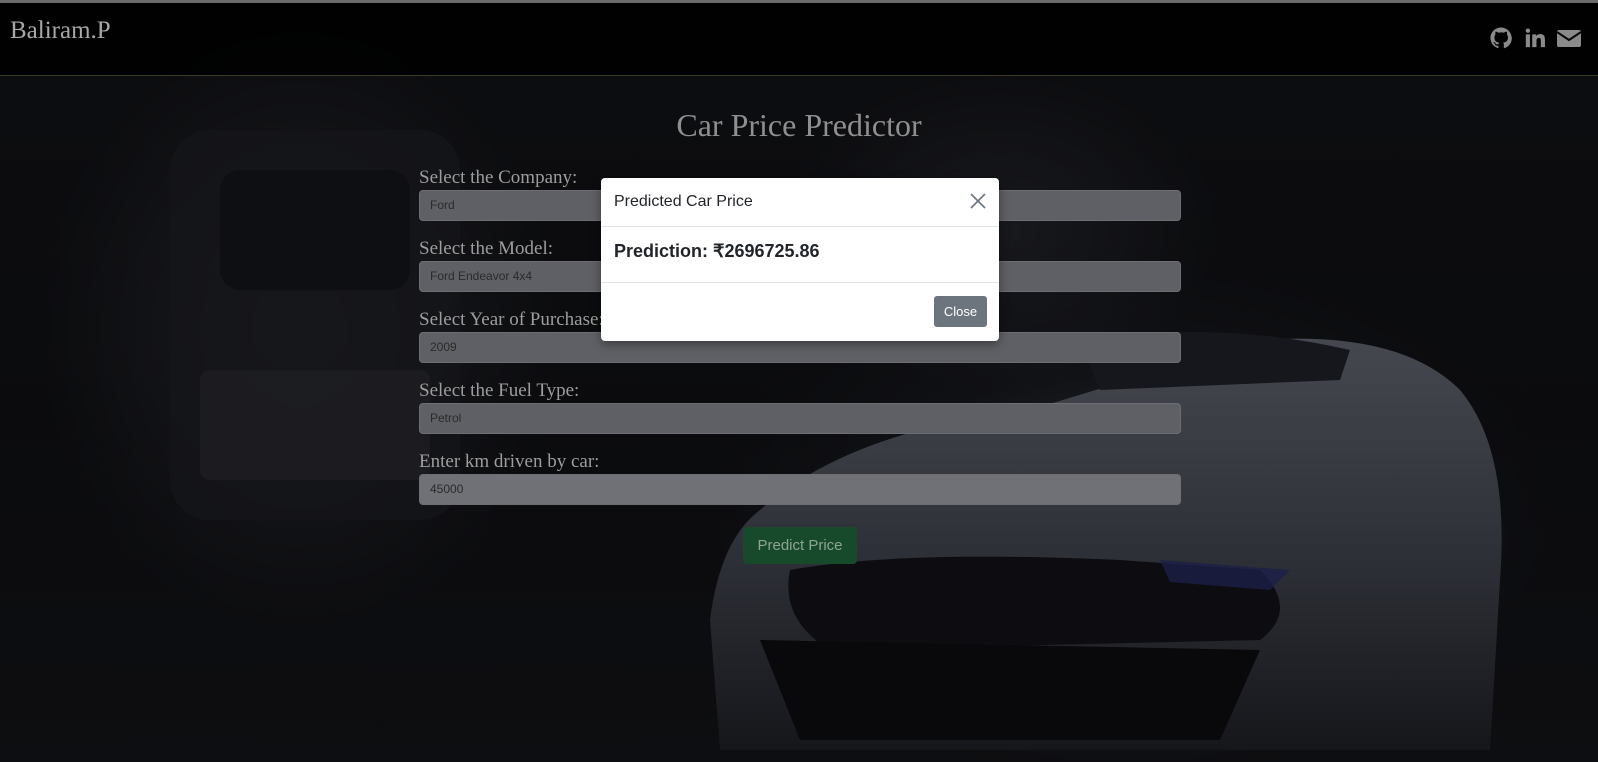 This screenshot has height=762, width=1598. I want to click on modal-title: Predicted Car Price, so click(683, 201).